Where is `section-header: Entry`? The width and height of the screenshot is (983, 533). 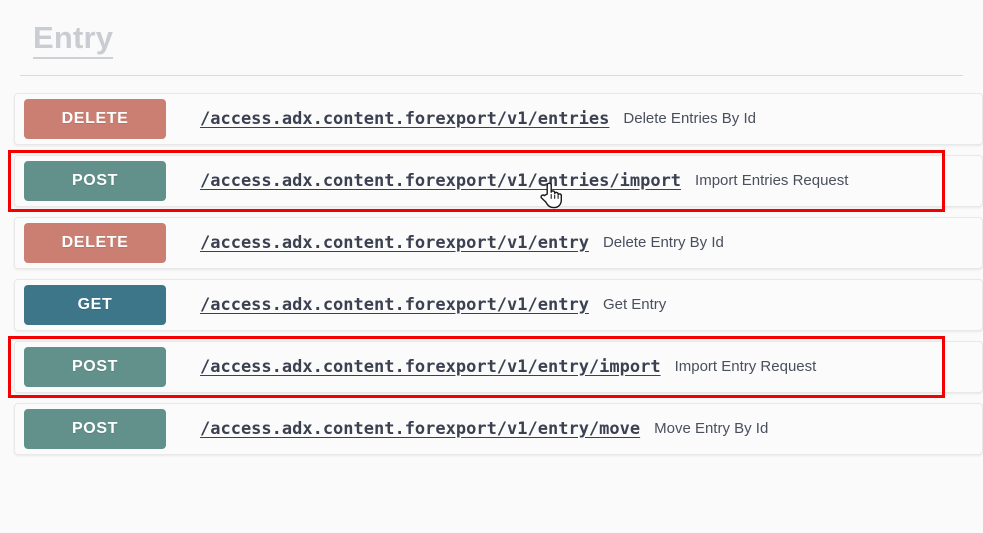
section-header: Entry is located at coordinates (491, 29).